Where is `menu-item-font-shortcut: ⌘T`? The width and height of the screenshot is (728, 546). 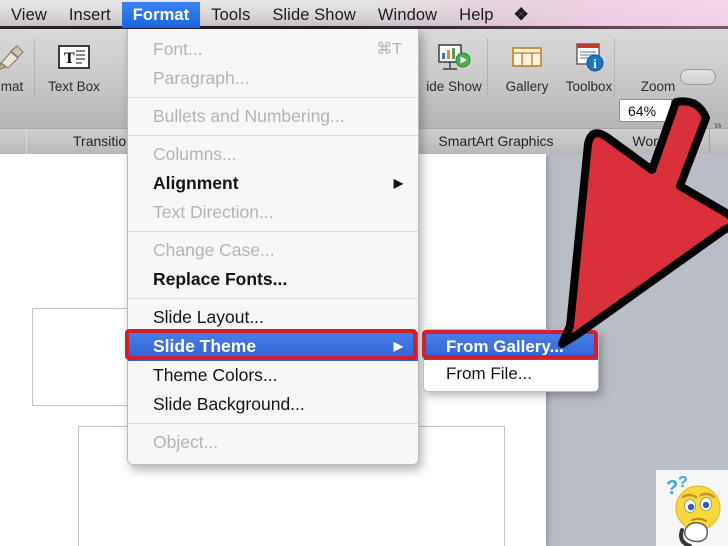
menu-item-font-shortcut: ⌘T is located at coordinates (389, 49).